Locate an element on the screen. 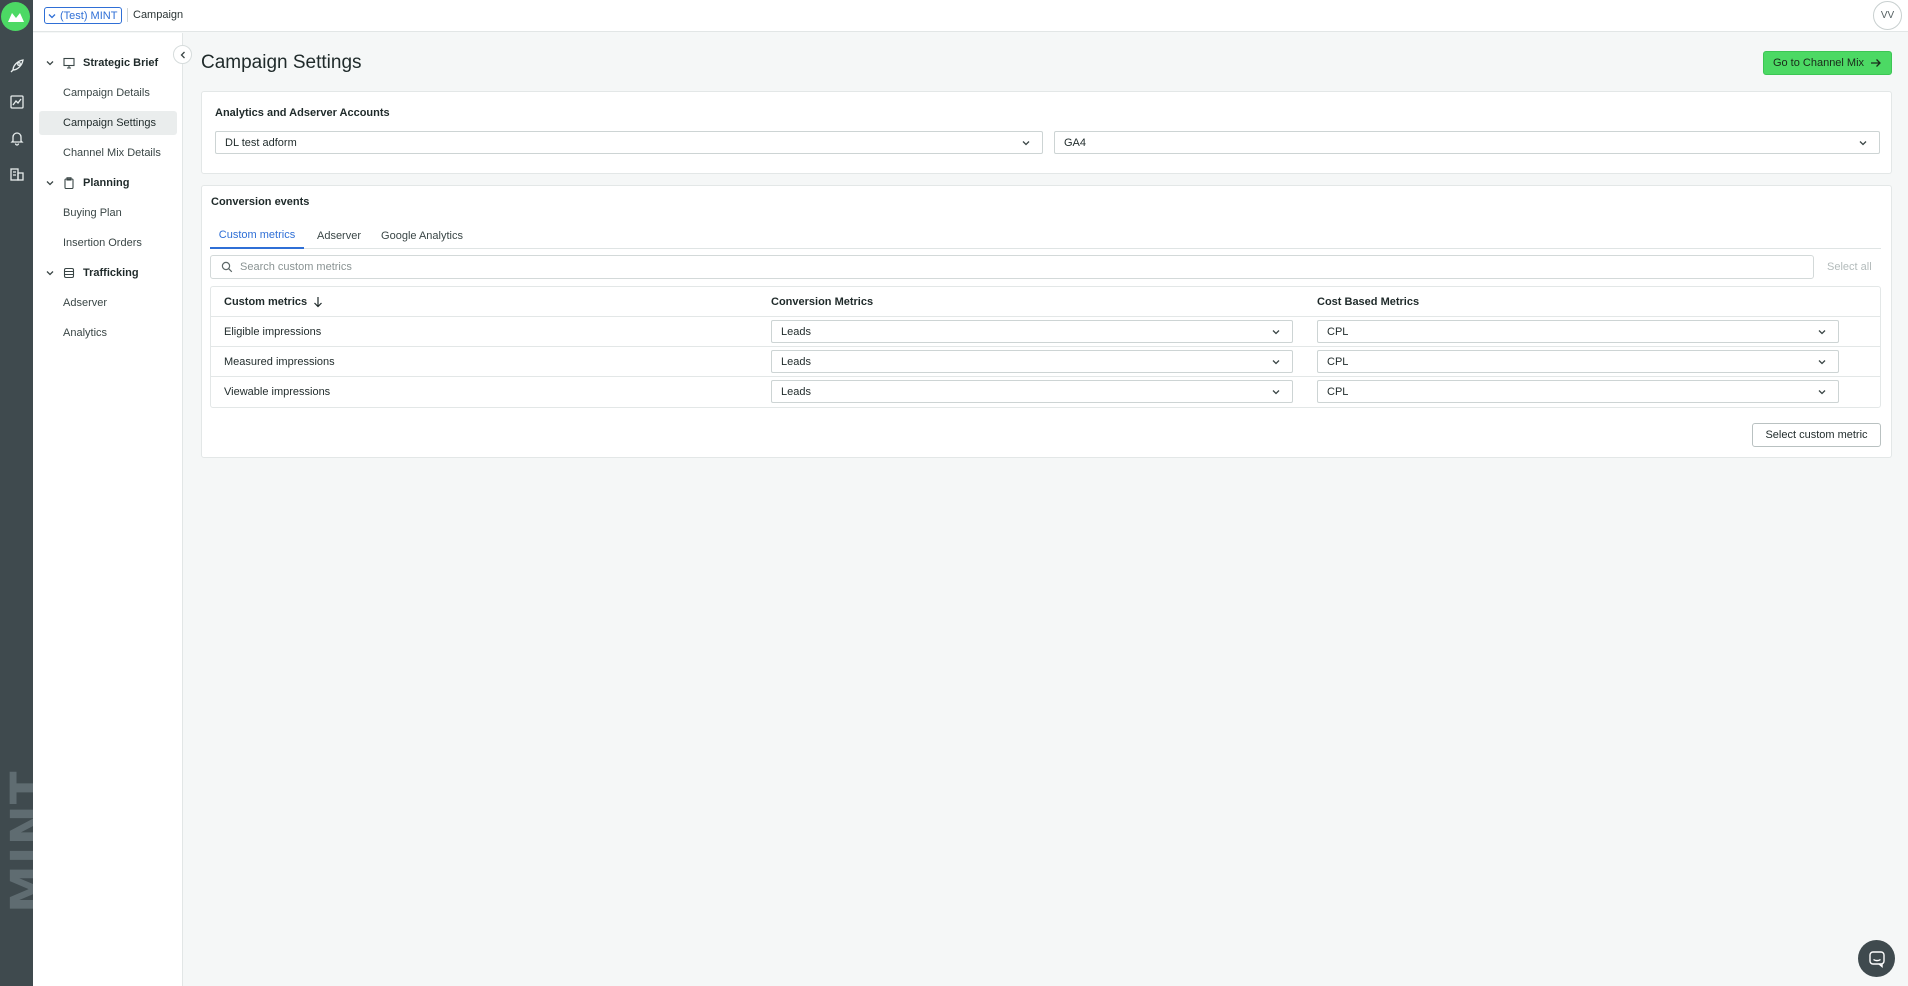  mint-logo-icon is located at coordinates (15, 16).